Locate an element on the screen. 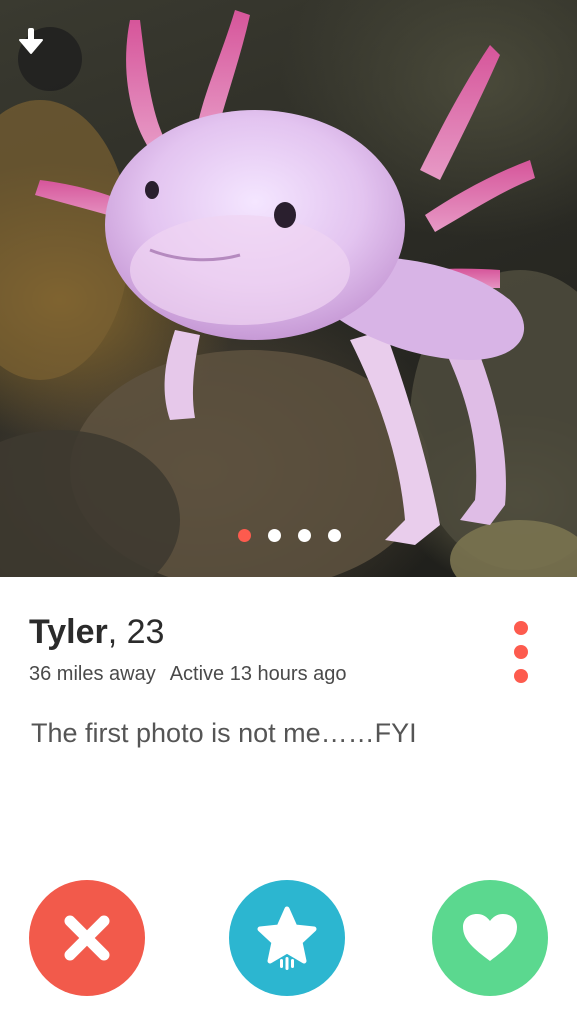  profile-bio: The first photo is not me……FYI is located at coordinates (224, 733).